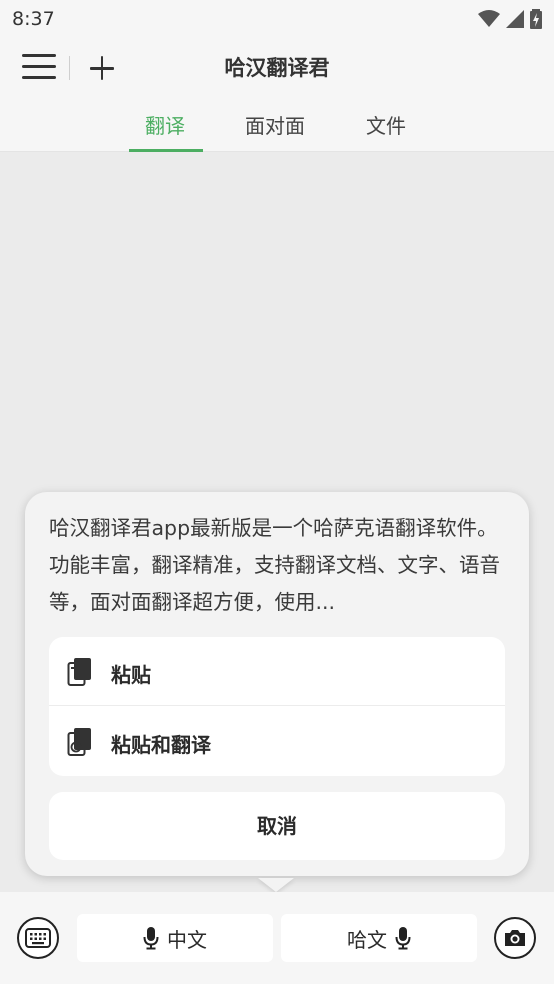 The width and height of the screenshot is (554, 984). What do you see at coordinates (277, 19) in the screenshot?
I see `status-bar: 8:37` at bounding box center [277, 19].